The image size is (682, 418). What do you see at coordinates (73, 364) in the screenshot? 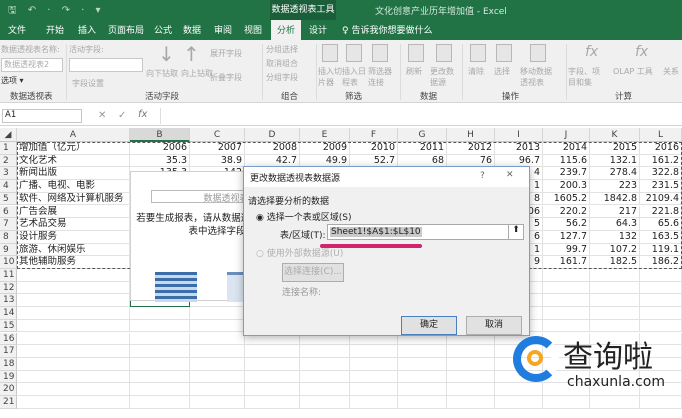
I see `cell-A18` at bounding box center [73, 364].